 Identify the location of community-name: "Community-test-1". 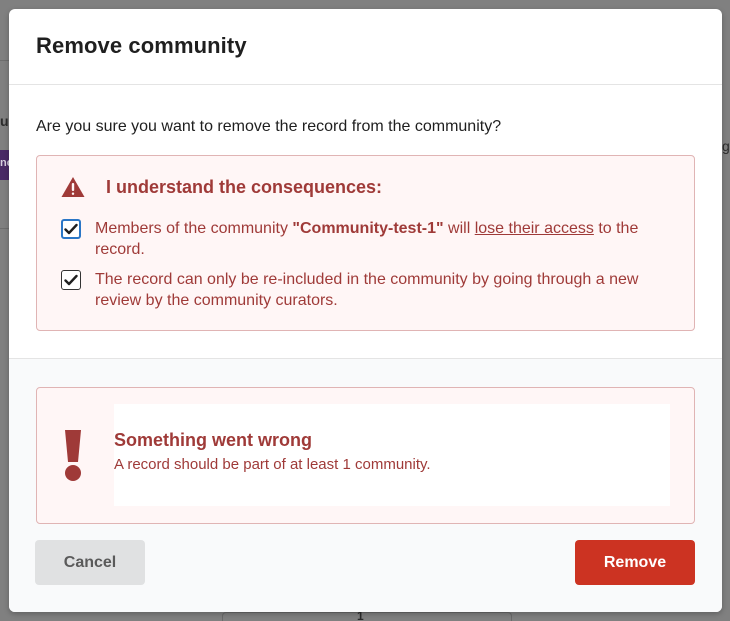
(368, 228).